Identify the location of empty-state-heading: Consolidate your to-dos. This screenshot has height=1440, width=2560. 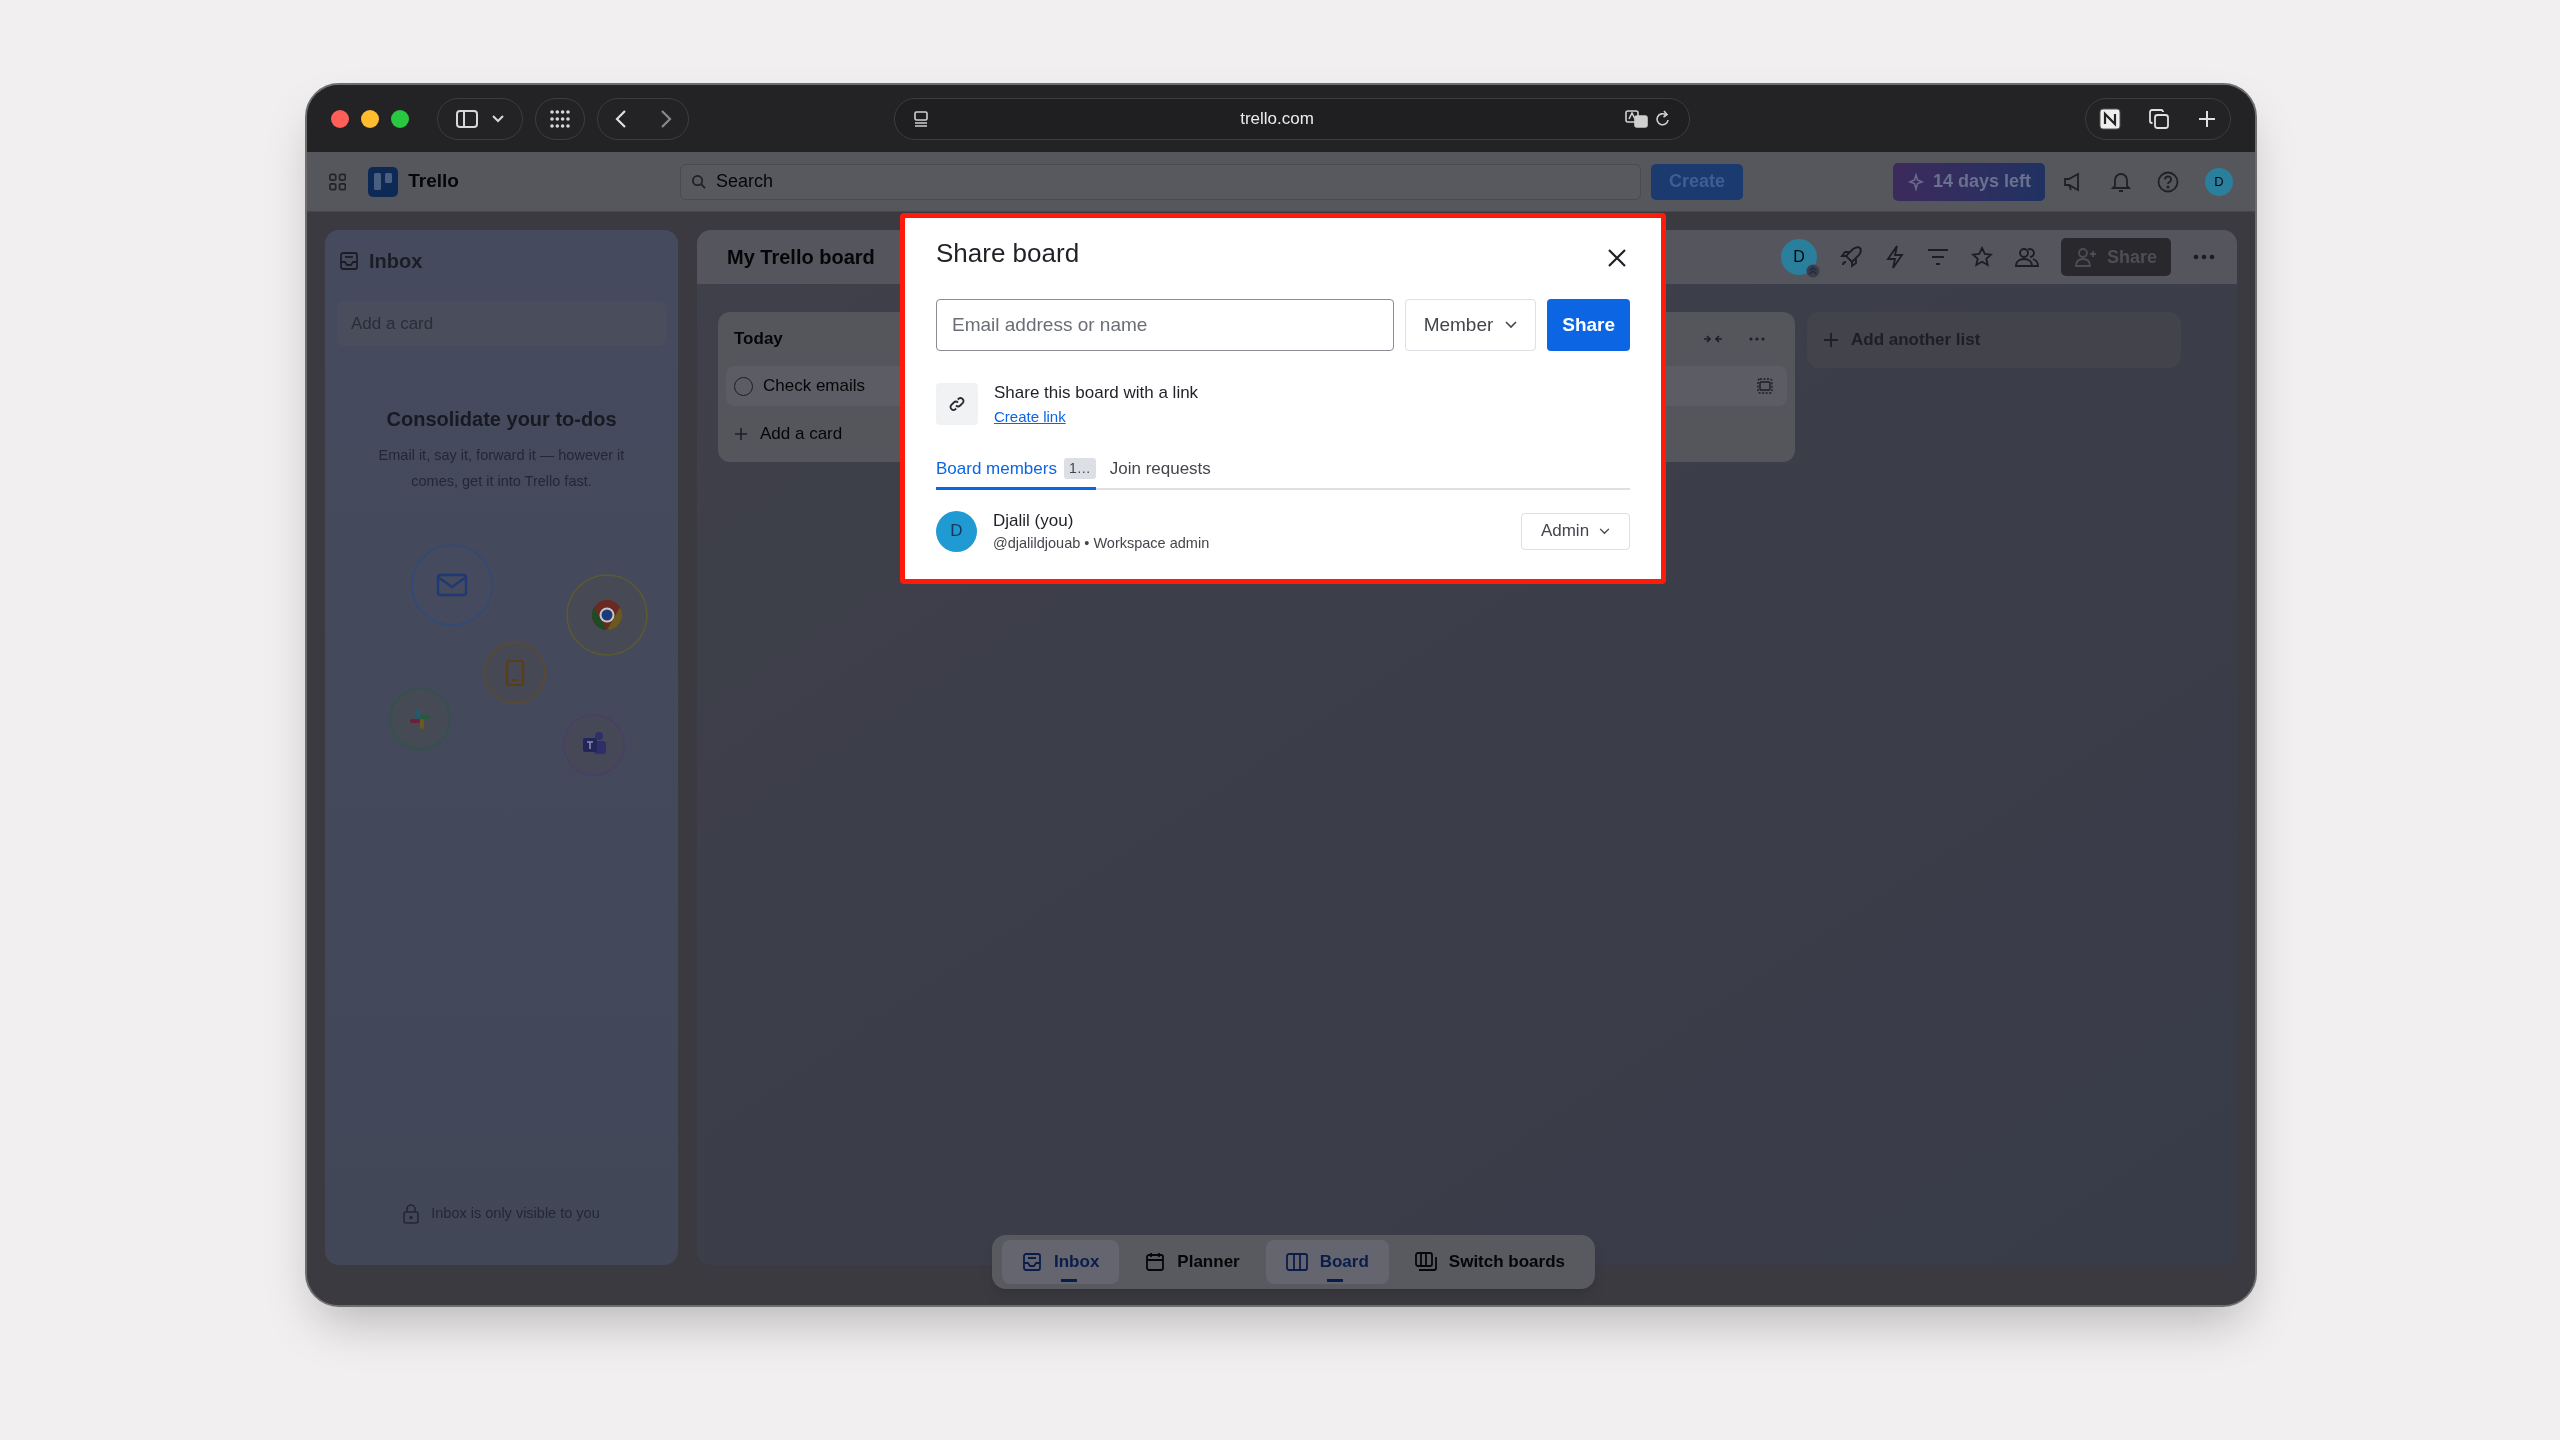
(501, 419).